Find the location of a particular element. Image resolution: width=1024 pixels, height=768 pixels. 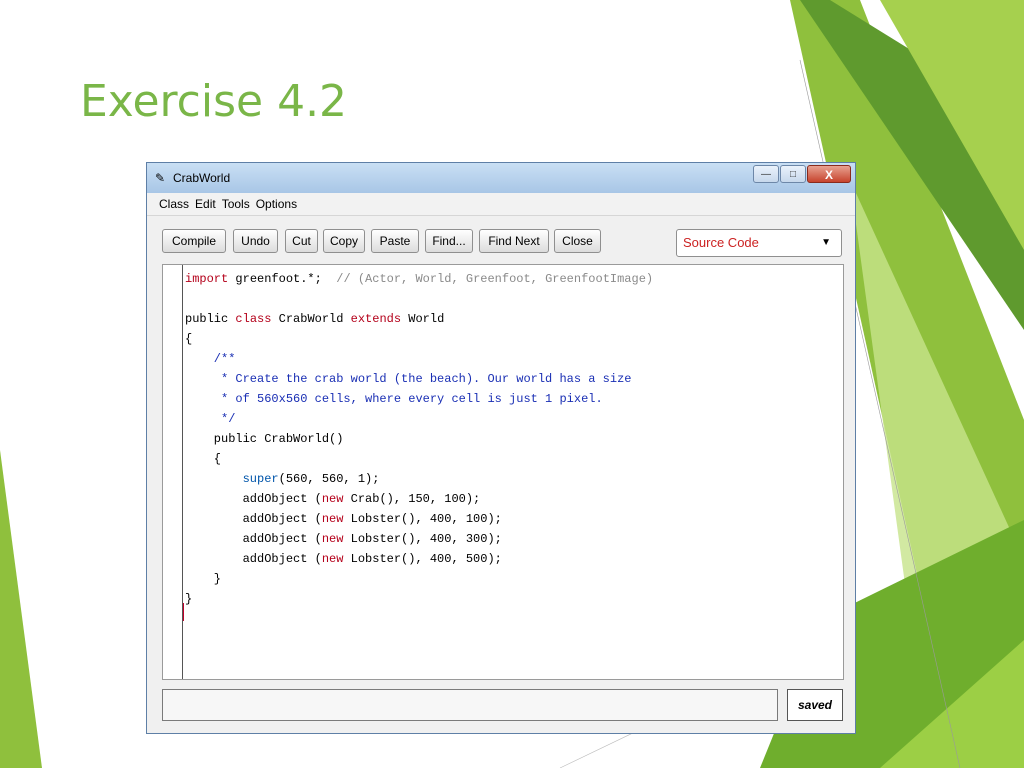

slide-title: Exercise 4.2 is located at coordinates (214, 101).